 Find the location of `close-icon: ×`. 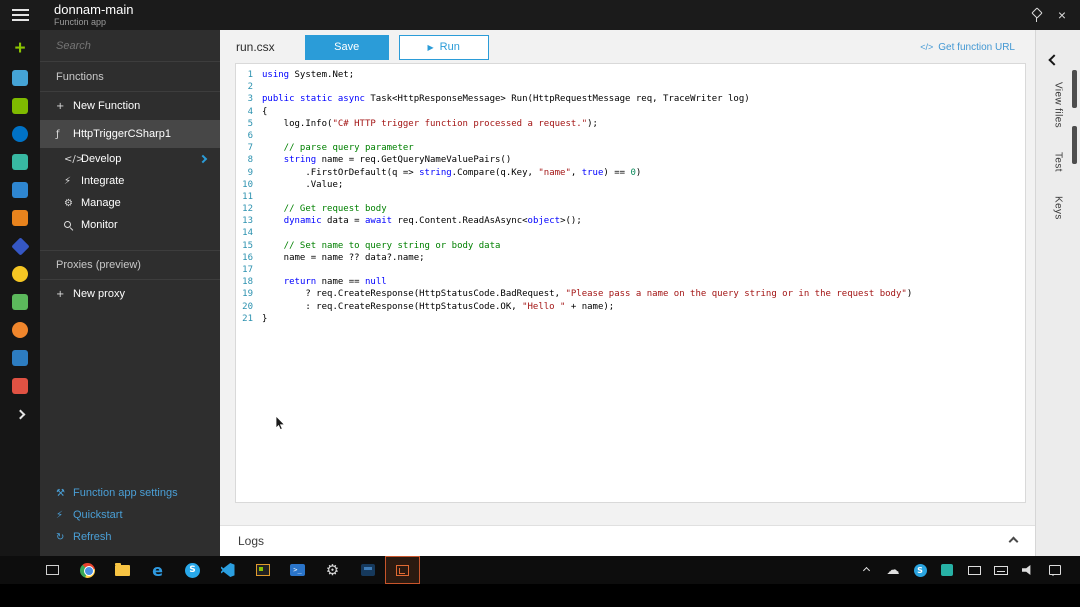

close-icon: × is located at coordinates (1062, 15).